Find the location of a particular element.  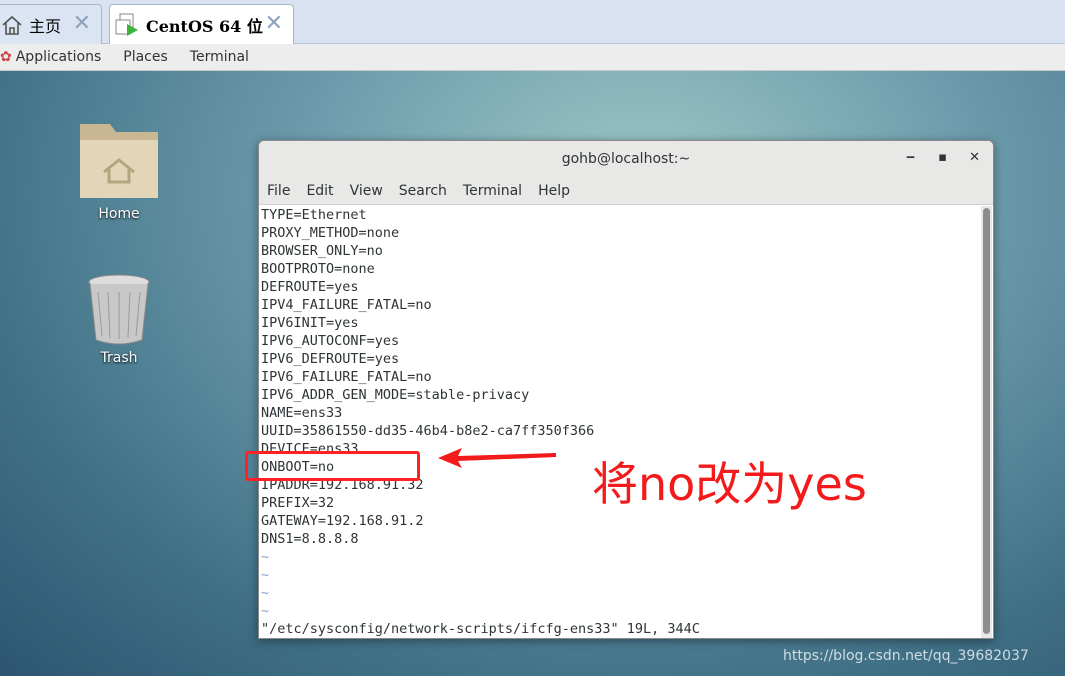

vm-icon is located at coordinates (126, 24).